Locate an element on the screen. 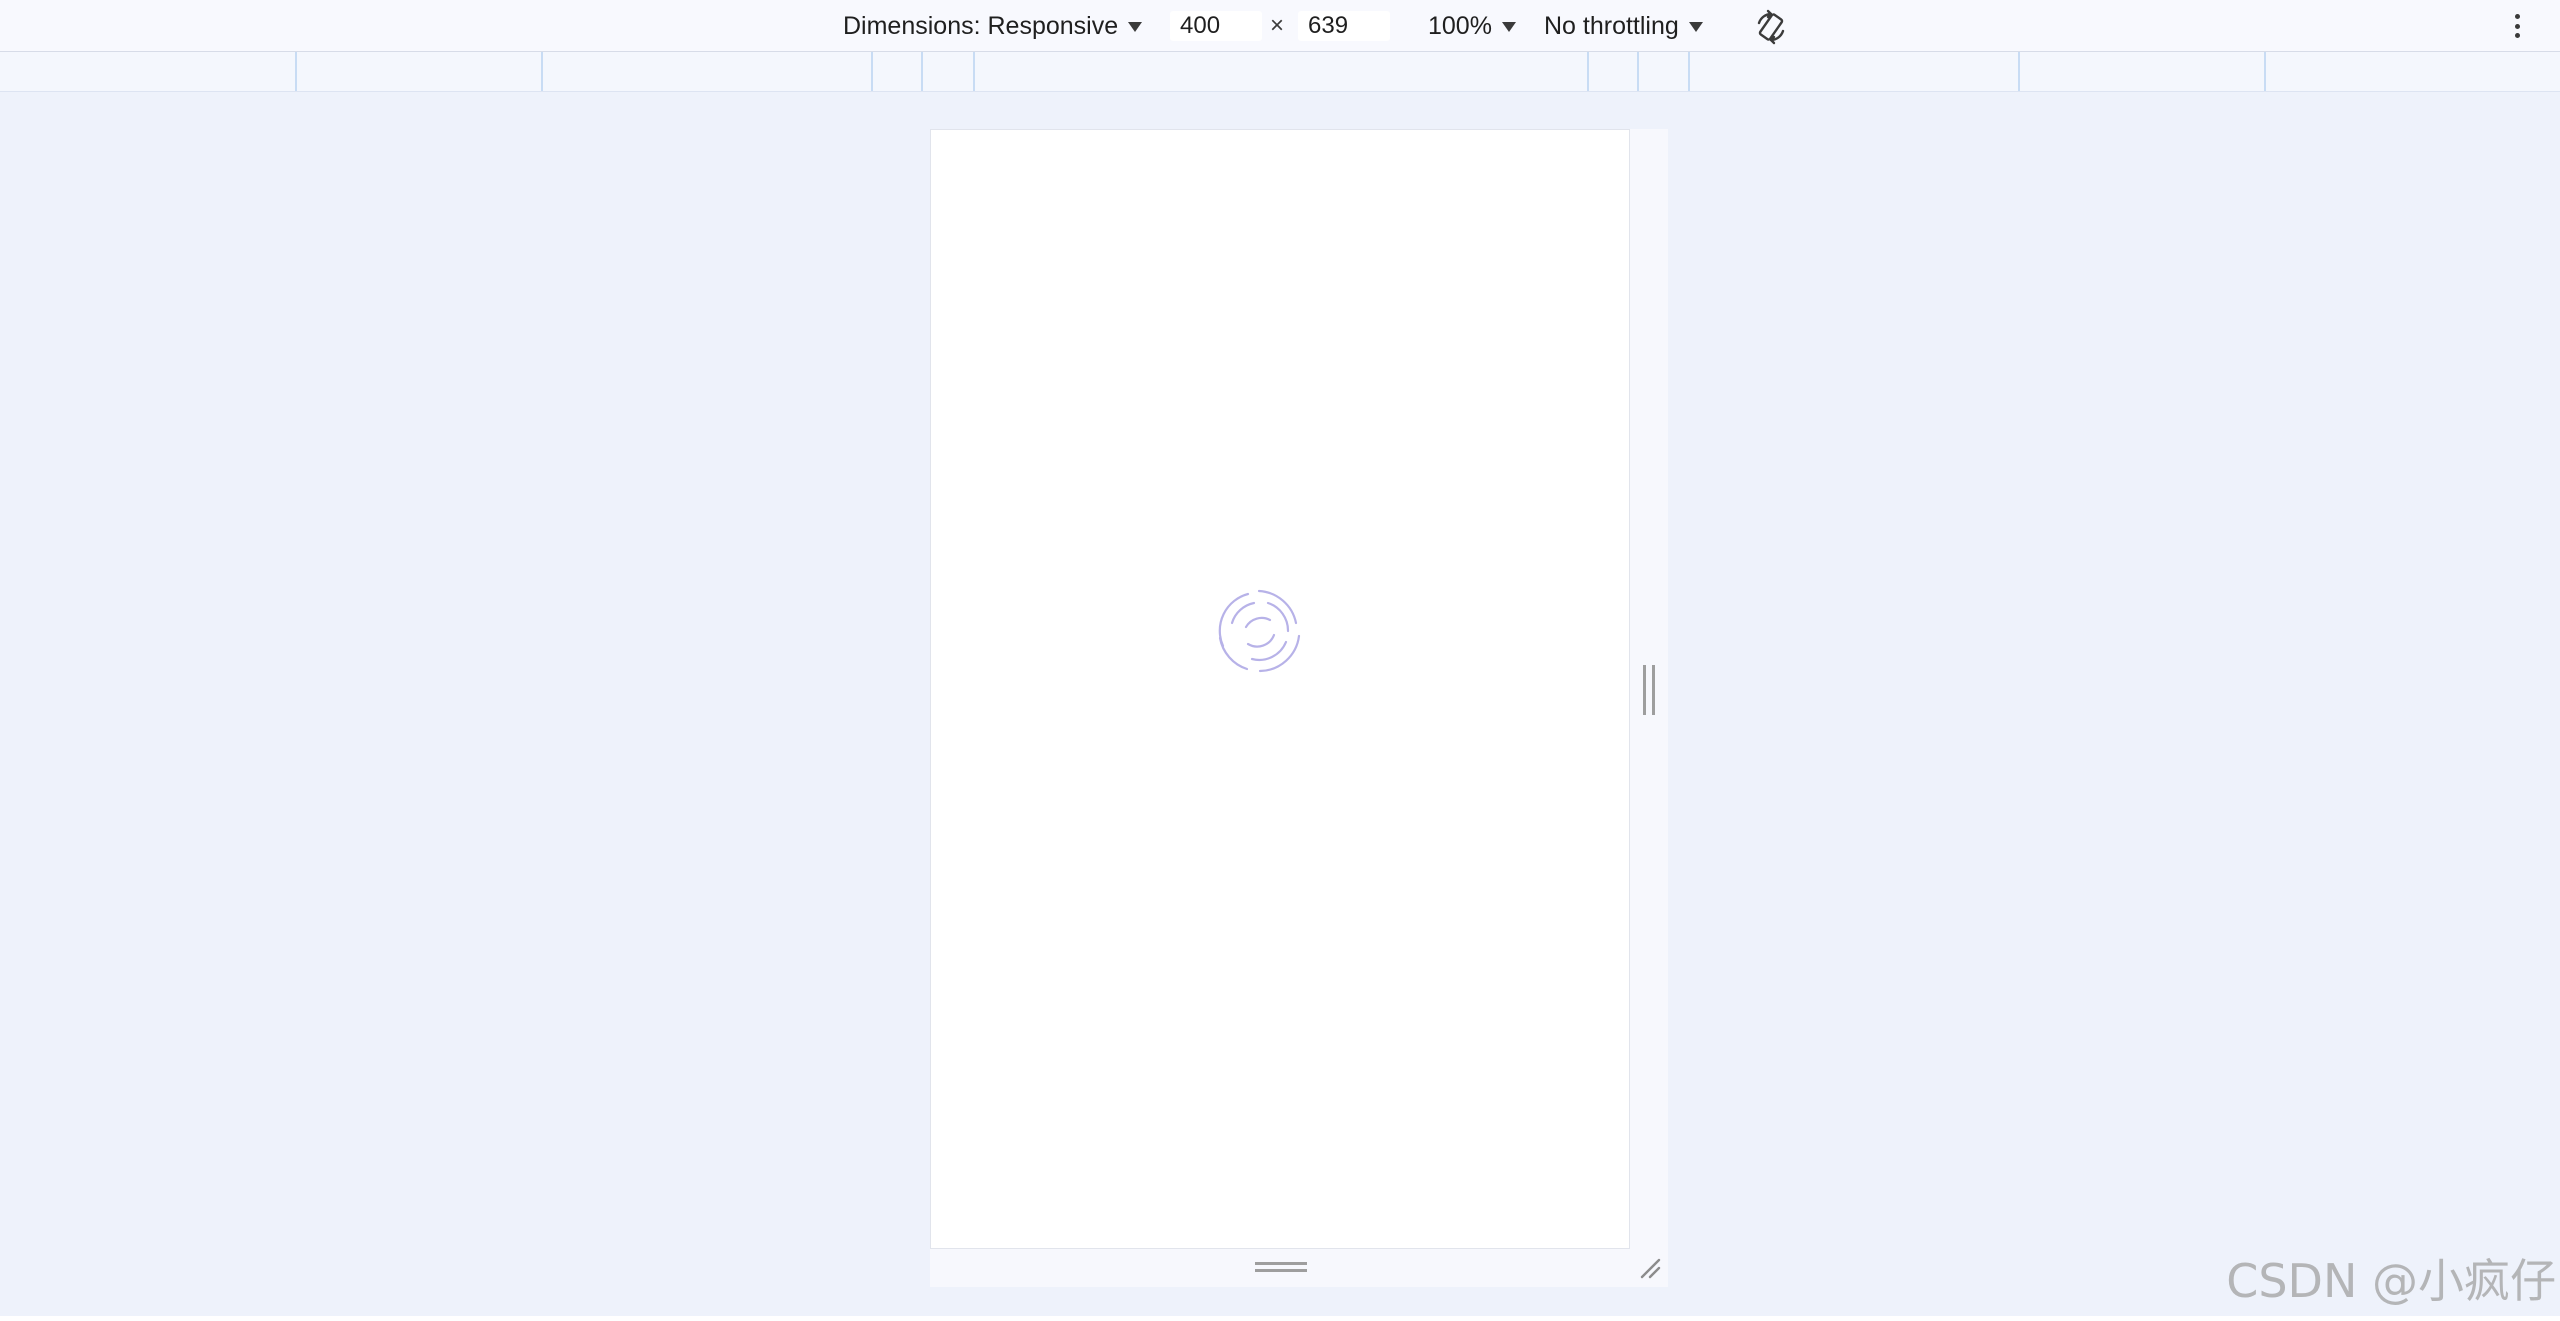 Image resolution: width=2560 pixels, height=1321 pixels. rotate-icon is located at coordinates (1771, 27).